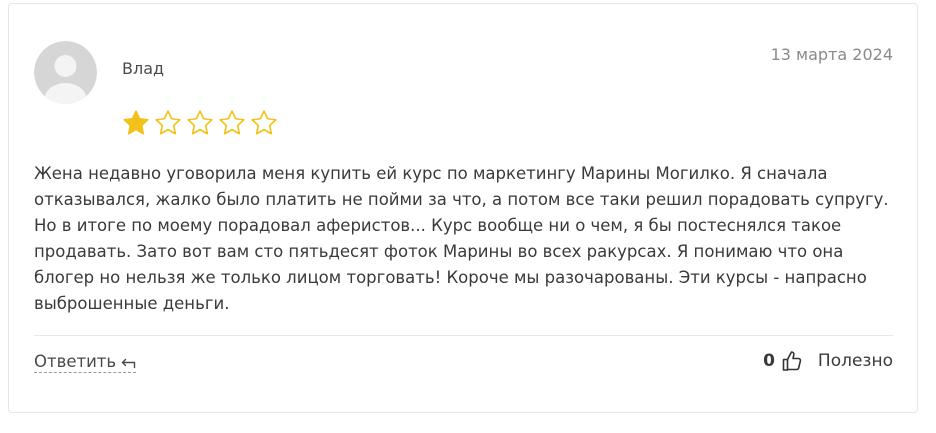 The width and height of the screenshot is (936, 433). What do you see at coordinates (792, 361) in the screenshot?
I see `thumbs-up-icon` at bounding box center [792, 361].